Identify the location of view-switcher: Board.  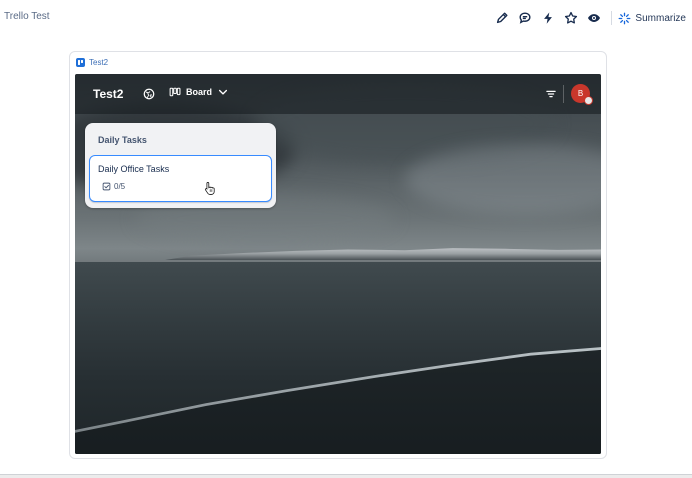
(199, 92).